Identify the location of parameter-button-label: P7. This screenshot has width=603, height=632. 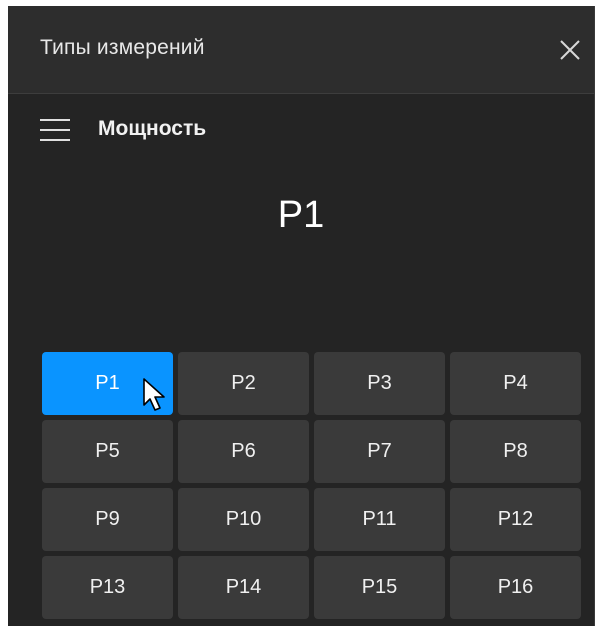
(379, 451).